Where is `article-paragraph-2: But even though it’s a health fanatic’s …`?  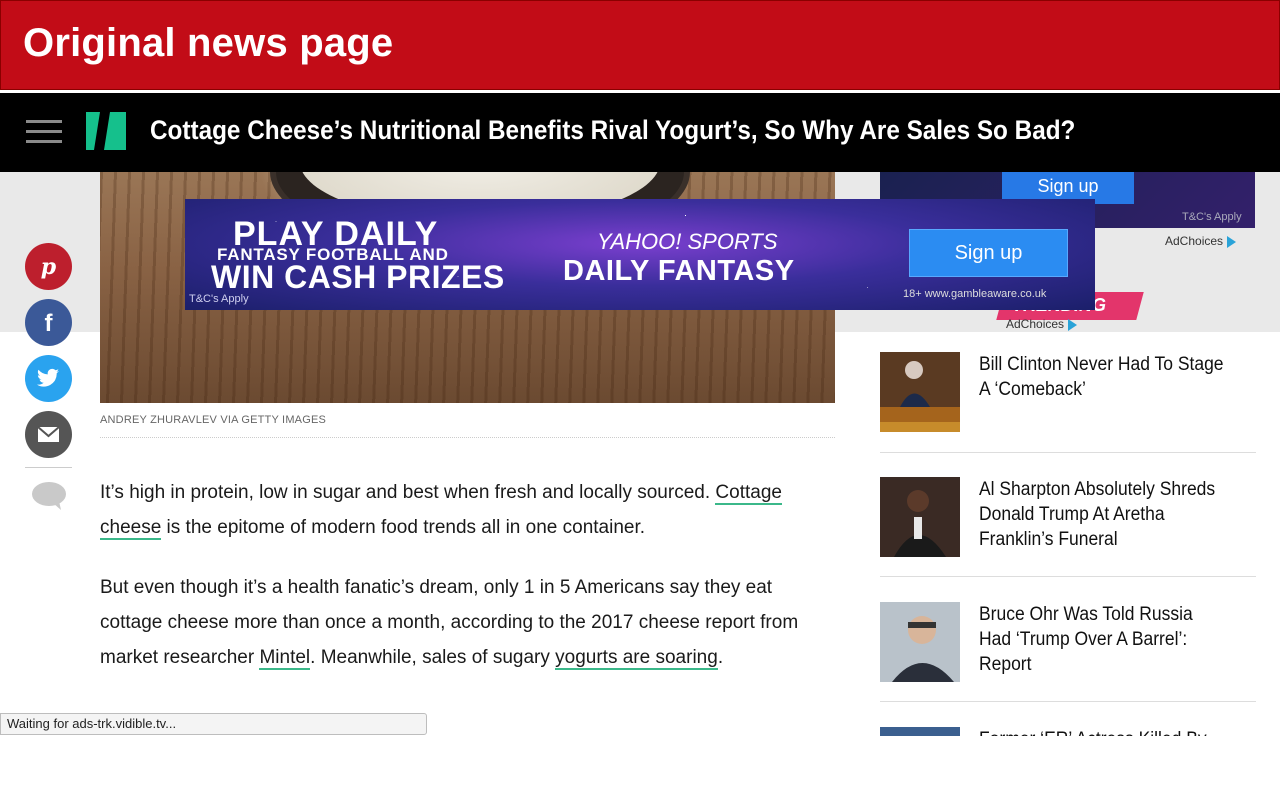
article-paragraph-2: But even though it’s a health fanatic’s … is located at coordinates (467, 622).